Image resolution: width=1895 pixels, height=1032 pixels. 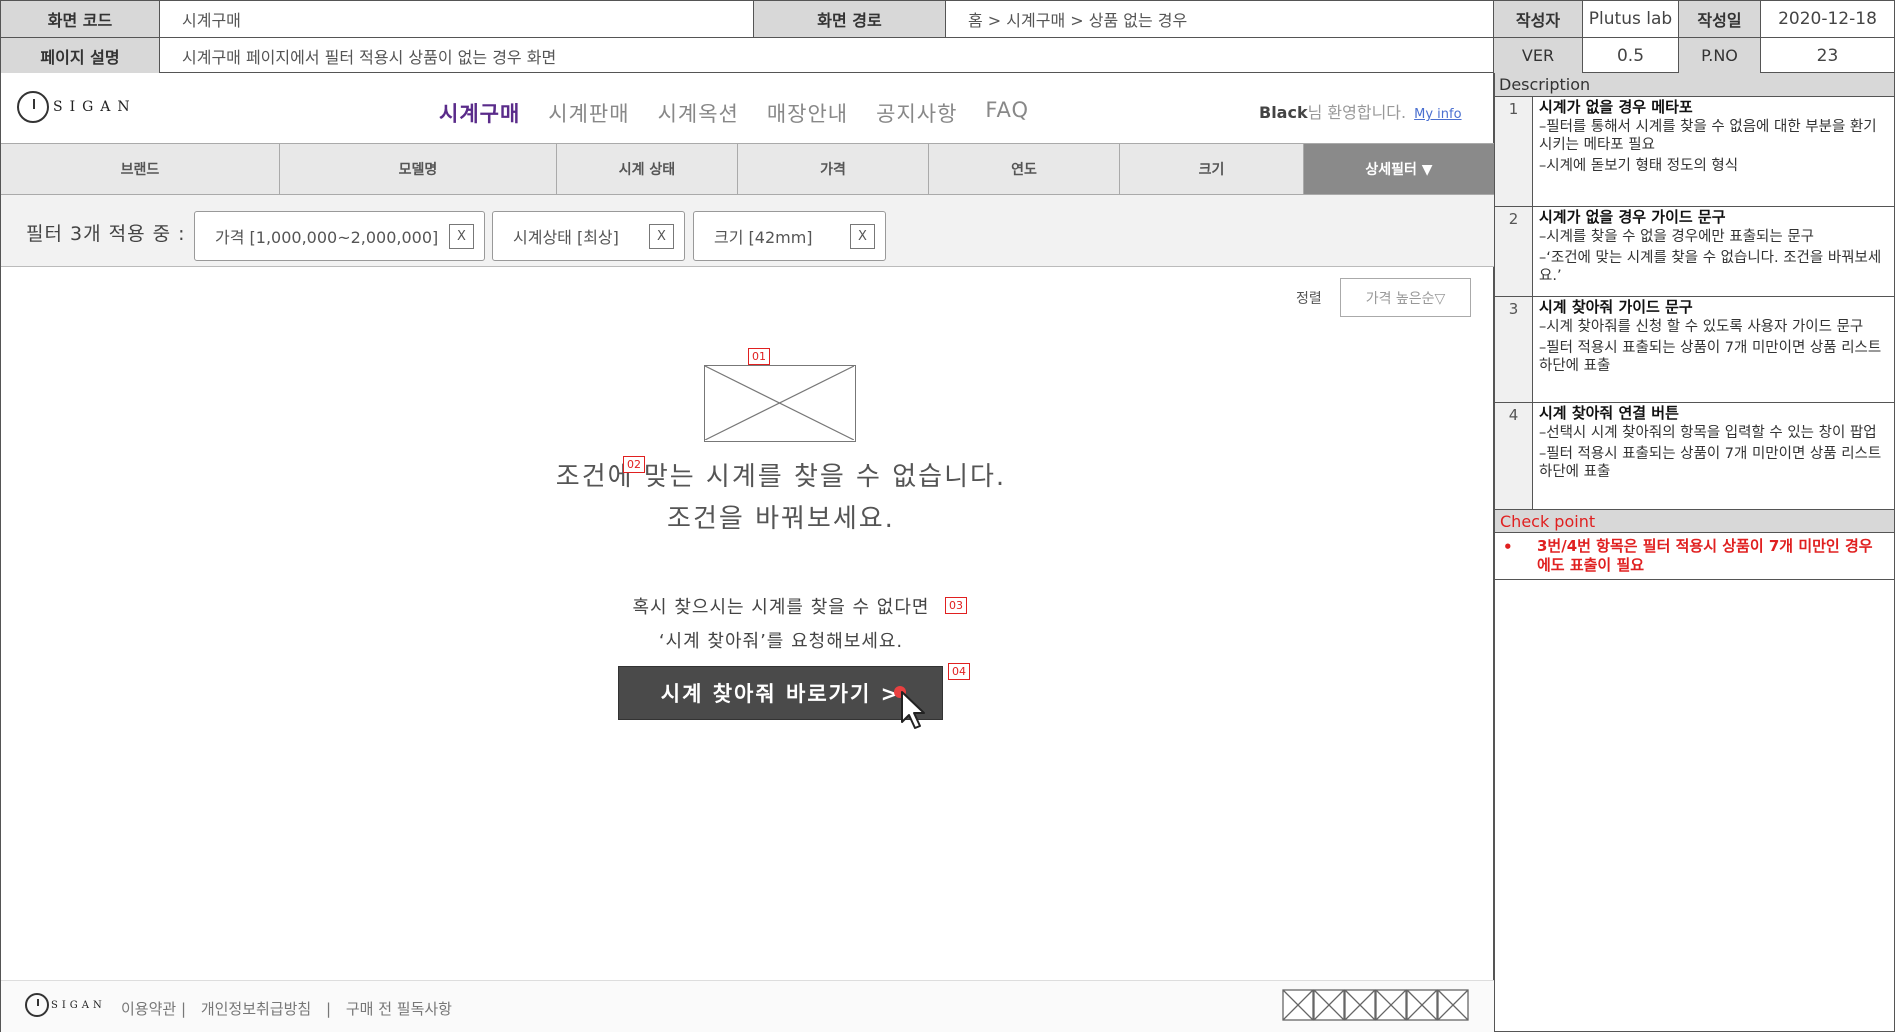 I want to click on mouse-cursor-icon, so click(x=909, y=707).